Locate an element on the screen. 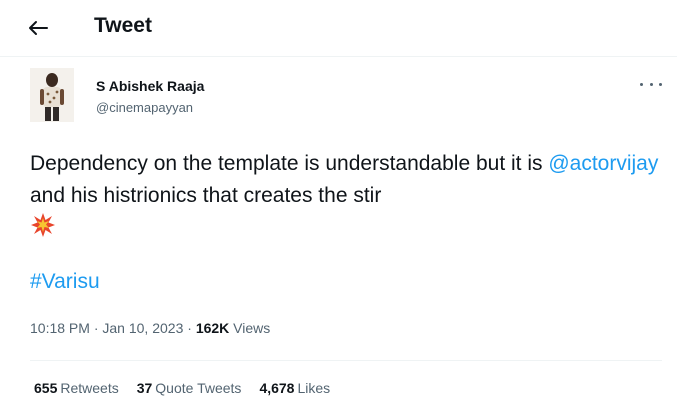  avatar is located at coordinates (52, 95).